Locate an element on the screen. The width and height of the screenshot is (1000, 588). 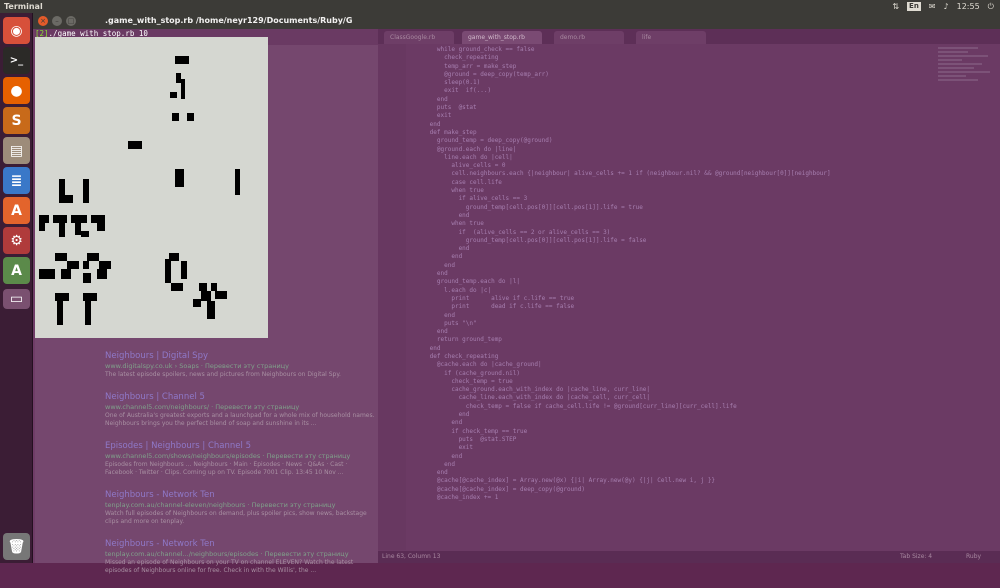
maximize-icon: □ is located at coordinates (71, 21).